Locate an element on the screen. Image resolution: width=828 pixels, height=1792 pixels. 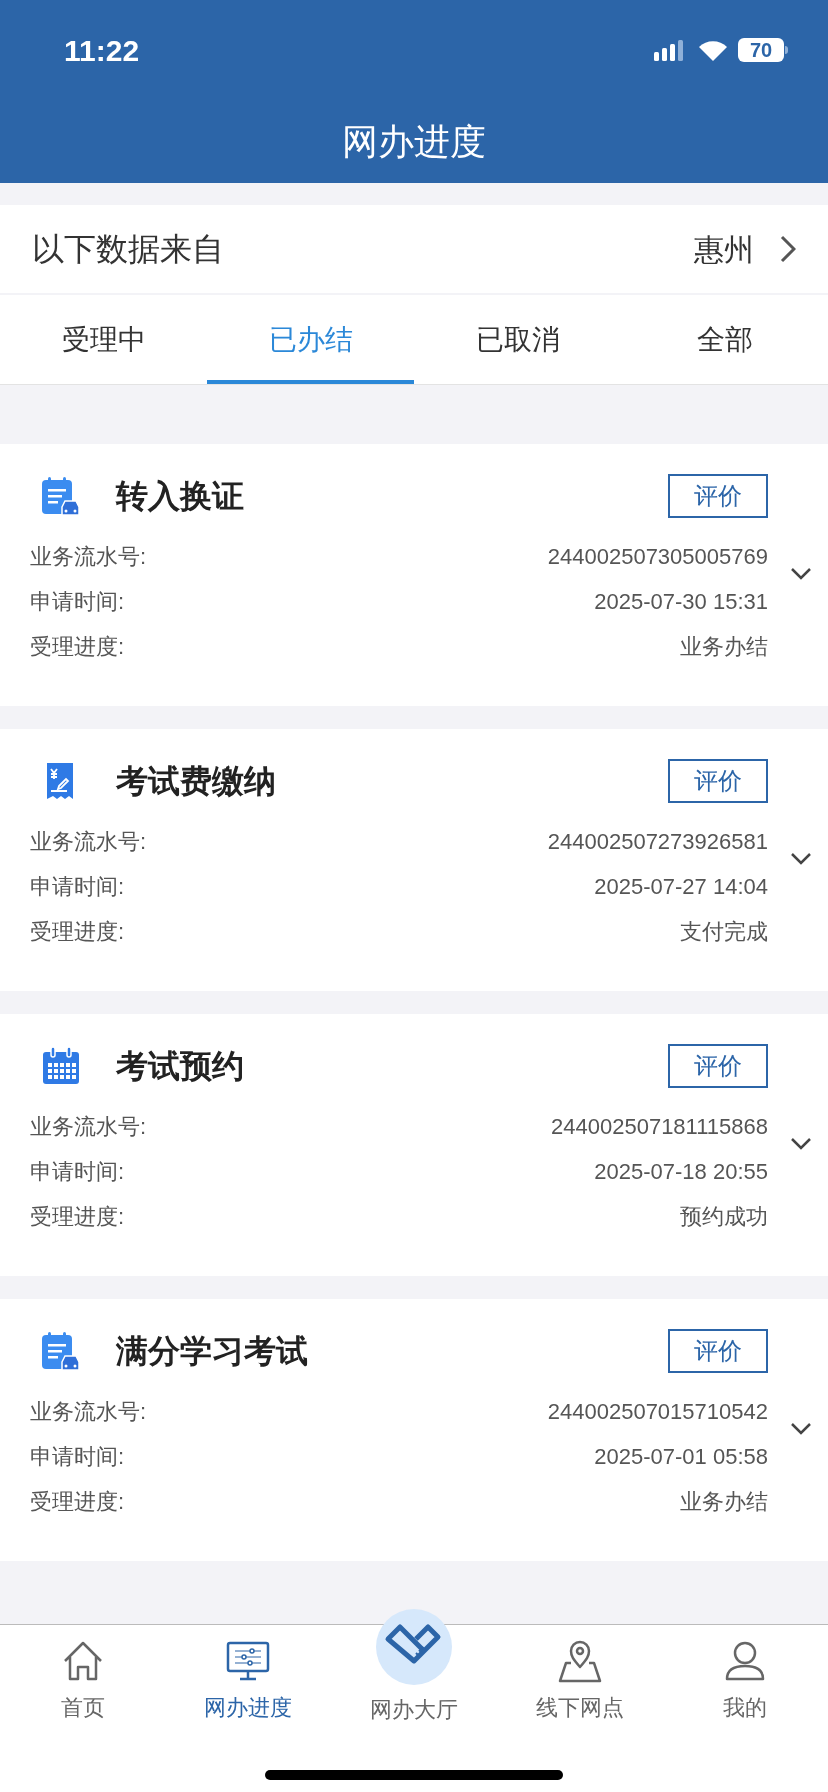
record-card: 满分学习考试 评价 业务流水号: 244002507015710542 申请时间: 2025-07-01 05:58 受理进度: 业务办结 is located at coordinates (414, 1430).